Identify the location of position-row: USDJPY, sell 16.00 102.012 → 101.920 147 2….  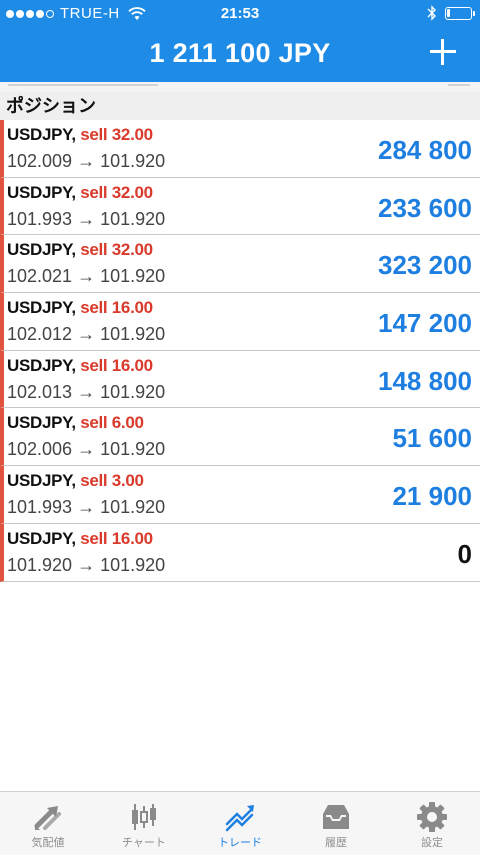
(240, 322).